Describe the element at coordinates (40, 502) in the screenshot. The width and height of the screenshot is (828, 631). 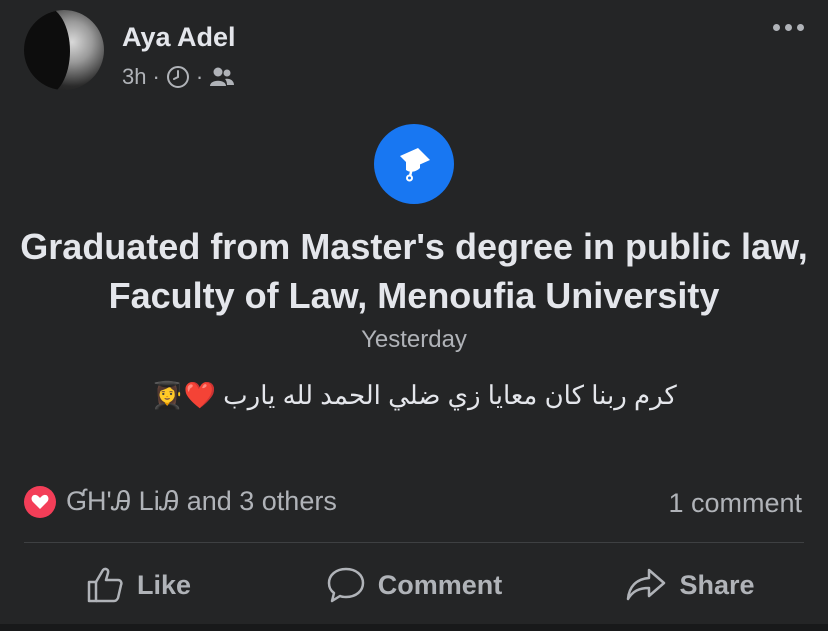
I see `love-reaction-icon` at that location.